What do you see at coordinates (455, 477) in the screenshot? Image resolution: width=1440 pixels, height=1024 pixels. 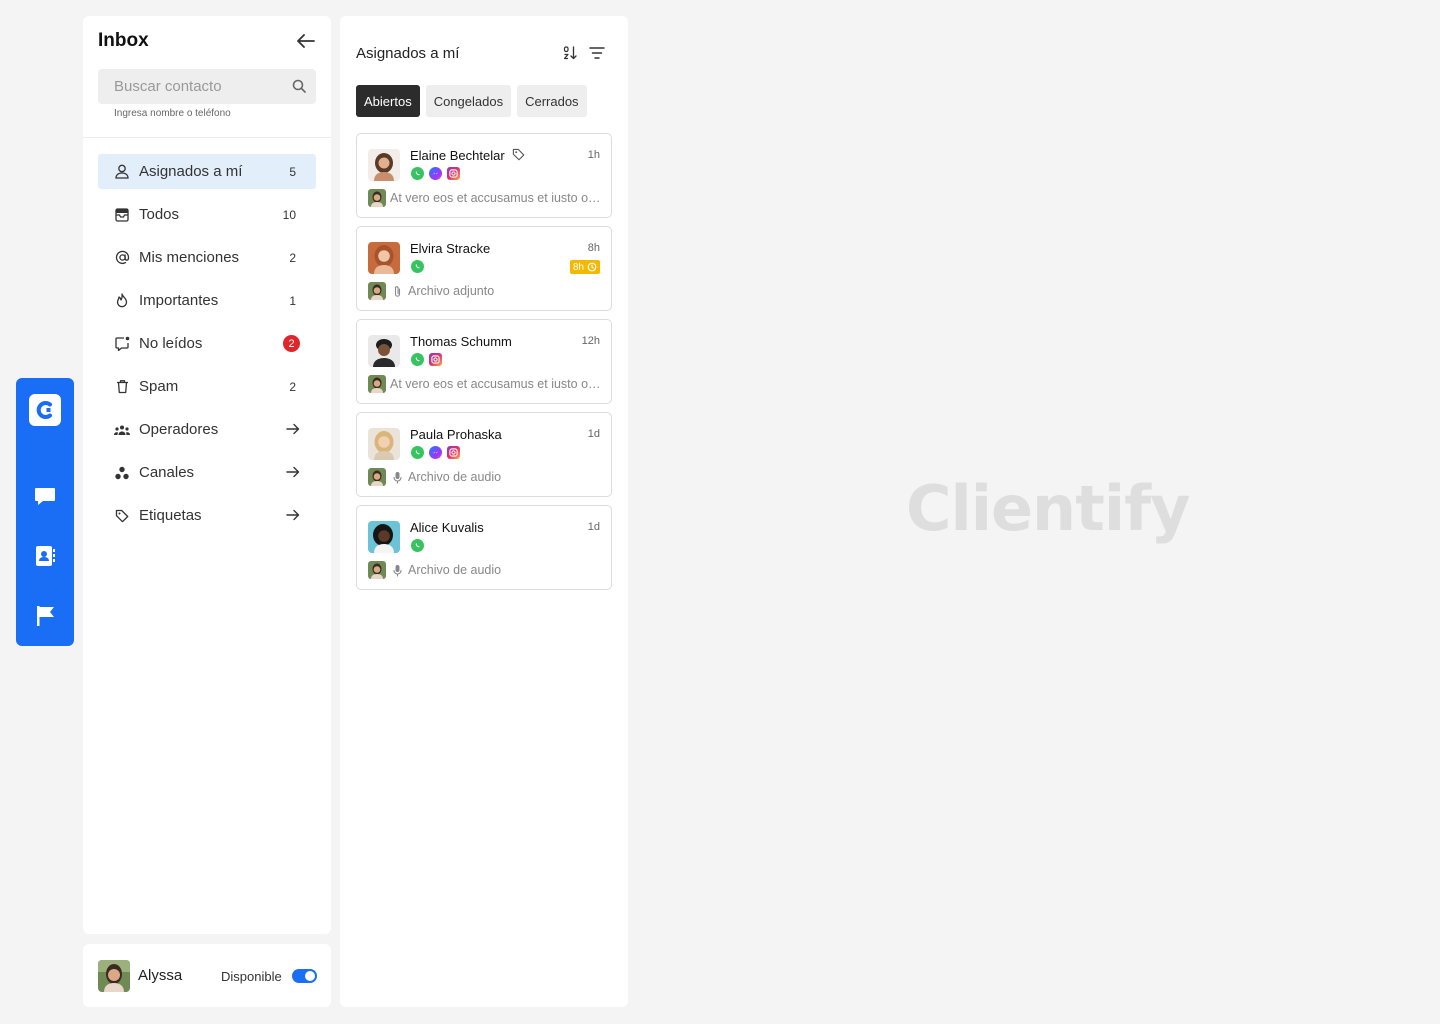 I see `message-preview: Archivo de audio` at bounding box center [455, 477].